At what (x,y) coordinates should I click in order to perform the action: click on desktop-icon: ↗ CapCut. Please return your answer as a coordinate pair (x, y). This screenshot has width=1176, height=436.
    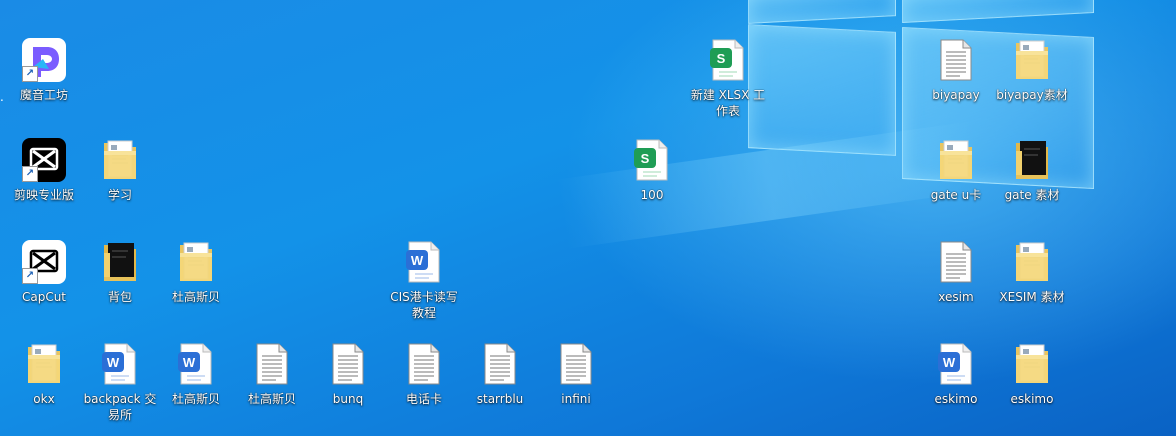
    Looking at the image, I should click on (44, 271).